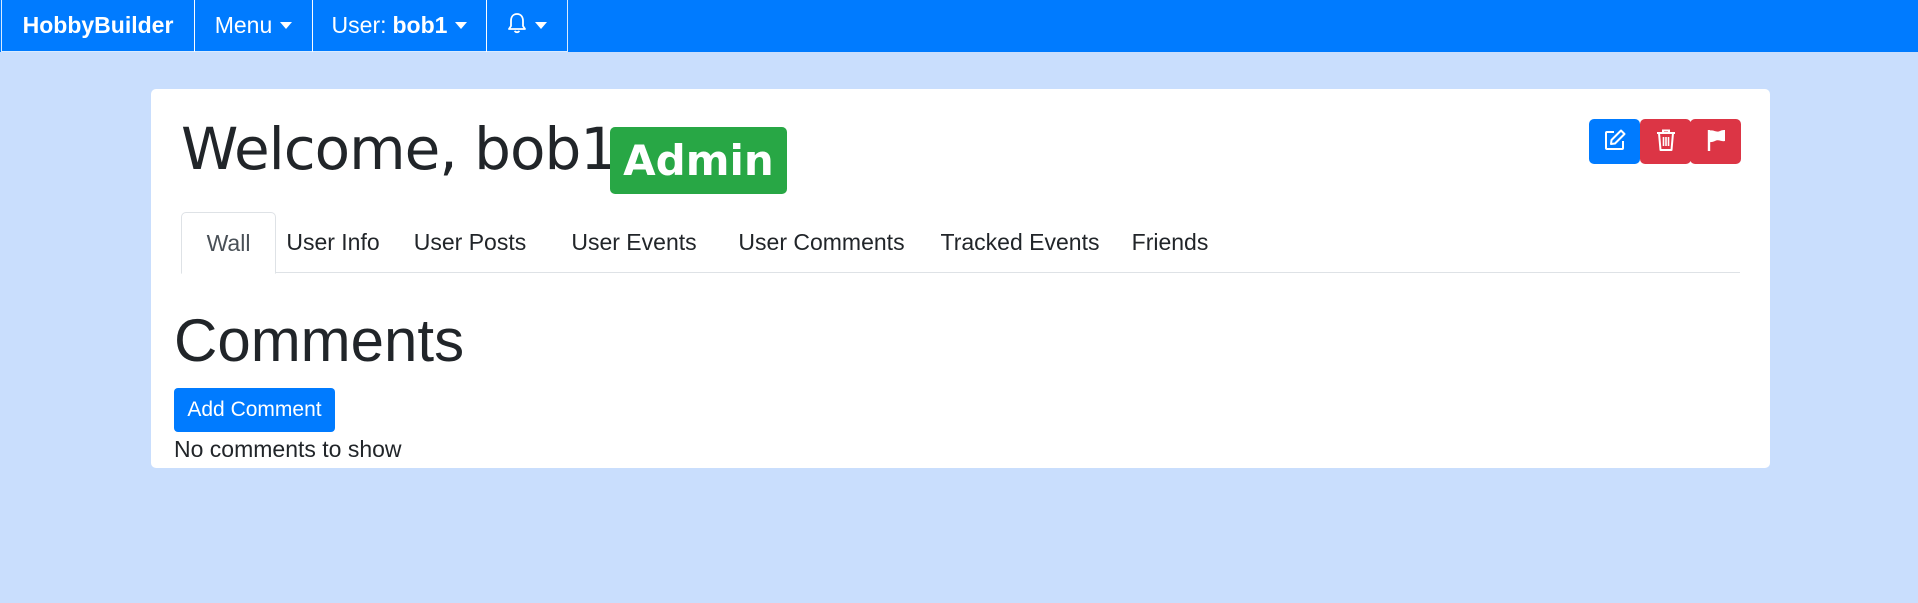  Describe the element at coordinates (821, 242) in the screenshot. I see `tab-user-comments: User Comments` at that location.